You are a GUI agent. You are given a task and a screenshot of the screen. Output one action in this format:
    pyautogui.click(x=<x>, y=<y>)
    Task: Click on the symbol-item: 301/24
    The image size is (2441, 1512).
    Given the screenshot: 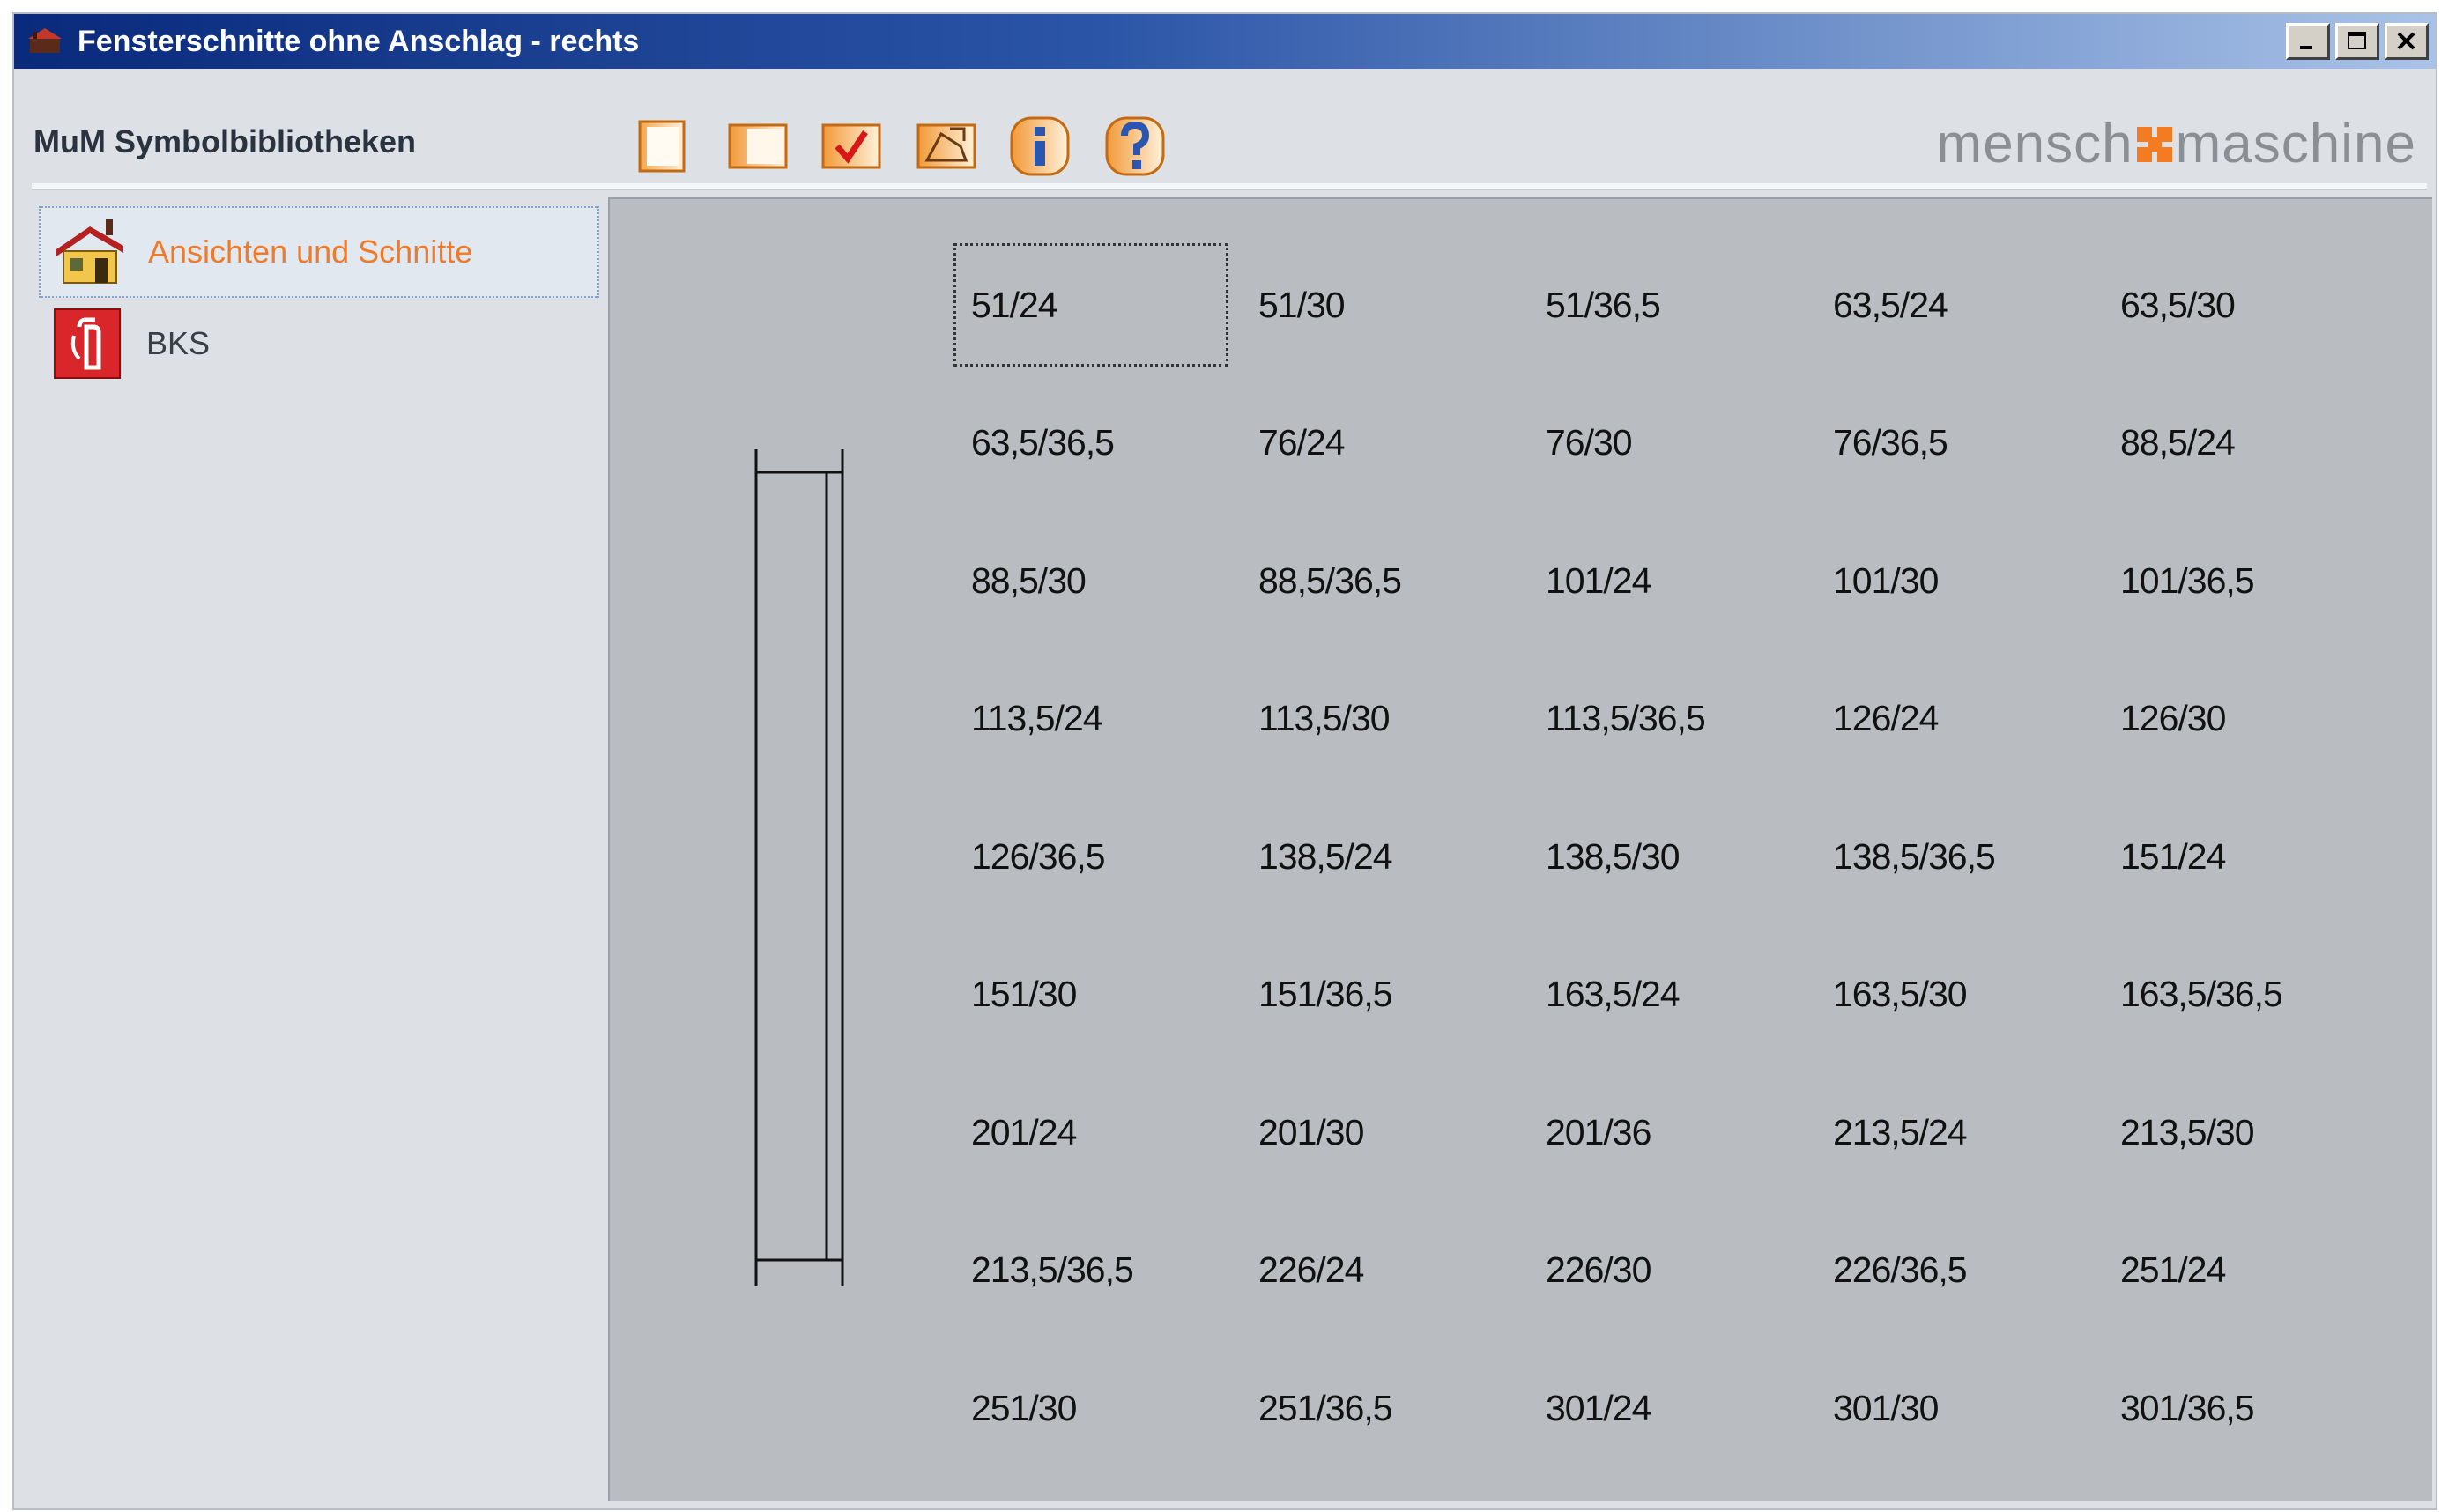 What is the action you would take?
    pyautogui.click(x=1665, y=1408)
    